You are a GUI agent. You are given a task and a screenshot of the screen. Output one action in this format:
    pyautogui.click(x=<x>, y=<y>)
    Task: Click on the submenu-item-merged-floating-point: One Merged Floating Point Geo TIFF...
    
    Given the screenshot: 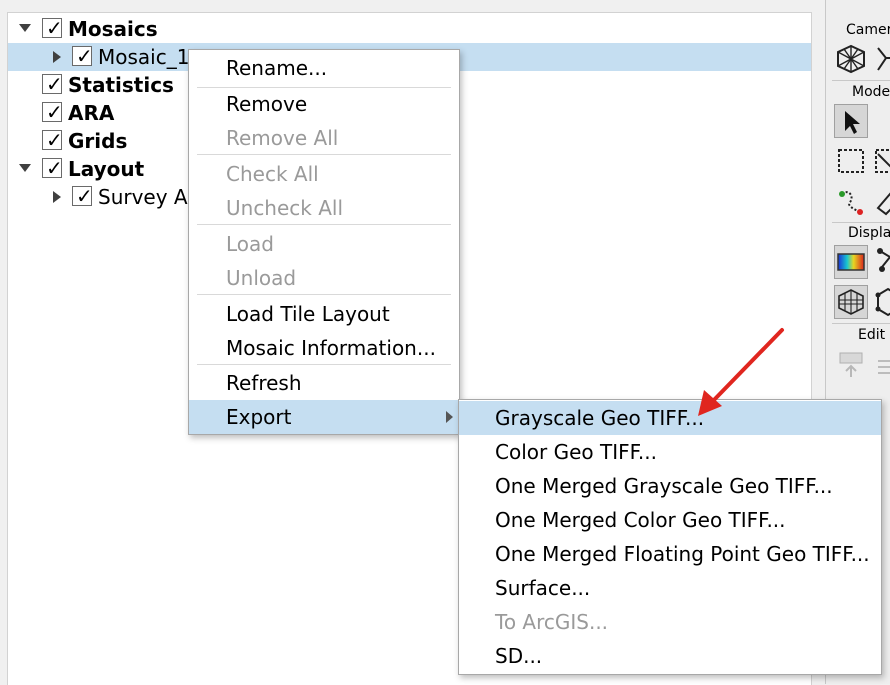 What is the action you would take?
    pyautogui.click(x=670, y=554)
    